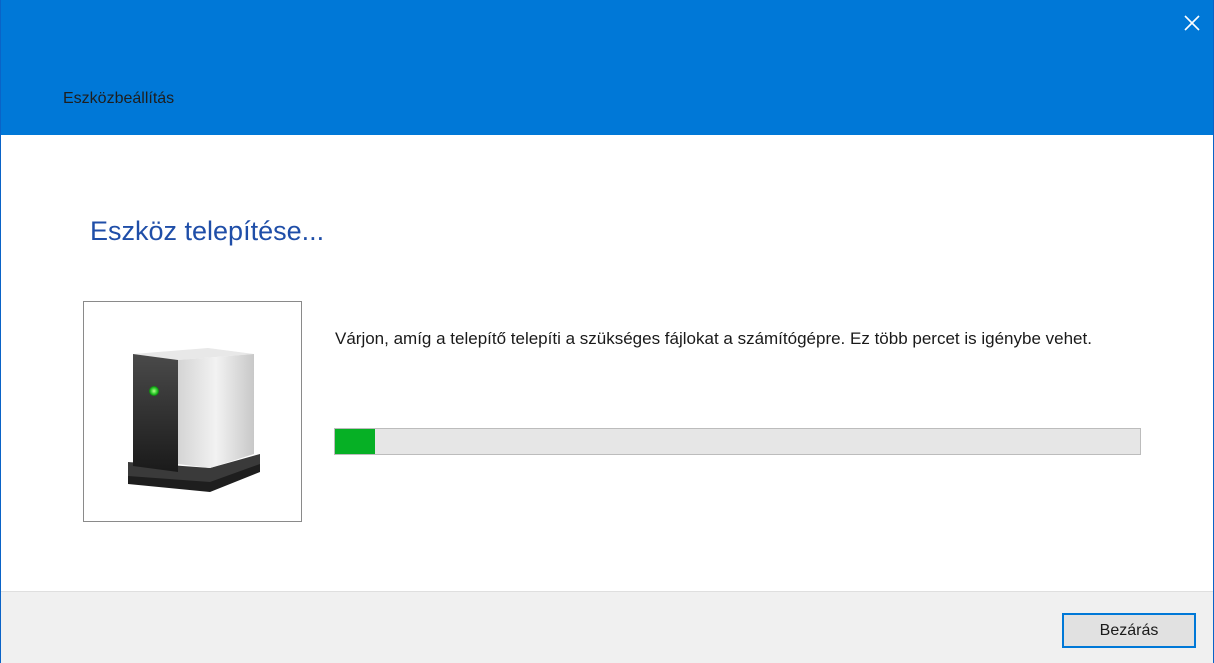 The image size is (1214, 663). I want to click on window-close-button, so click(1191, 23).